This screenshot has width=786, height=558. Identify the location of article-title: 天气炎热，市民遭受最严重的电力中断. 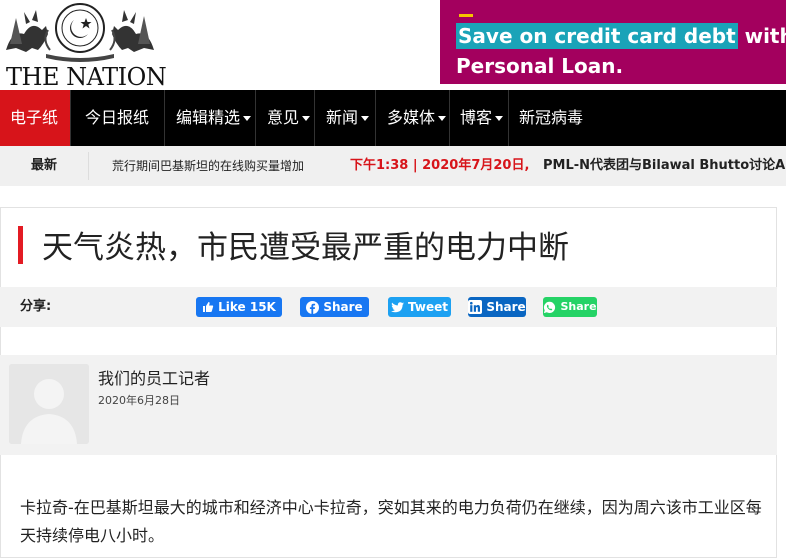
(305, 248).